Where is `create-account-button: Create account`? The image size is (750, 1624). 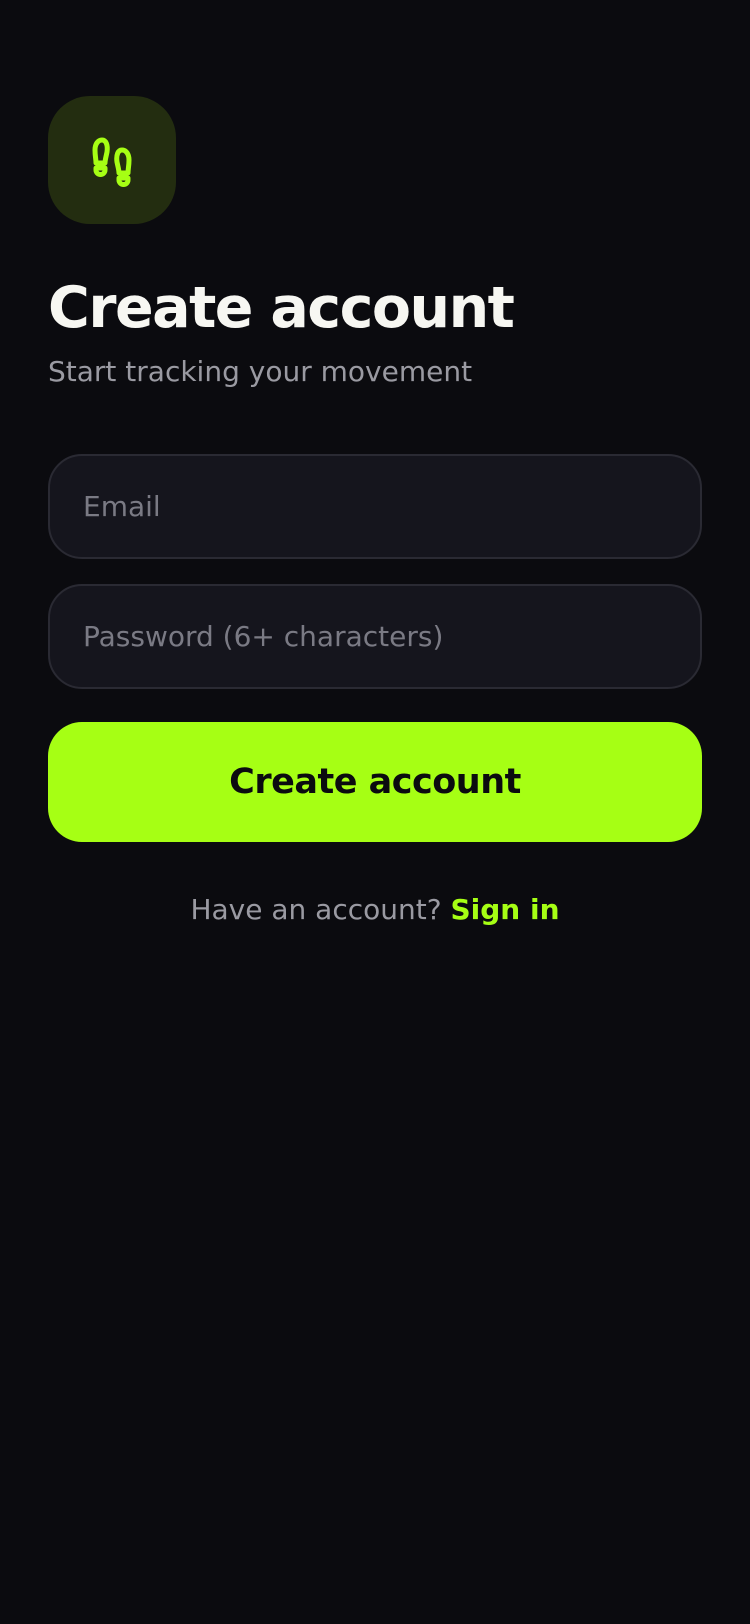
create-account-button: Create account is located at coordinates (375, 782).